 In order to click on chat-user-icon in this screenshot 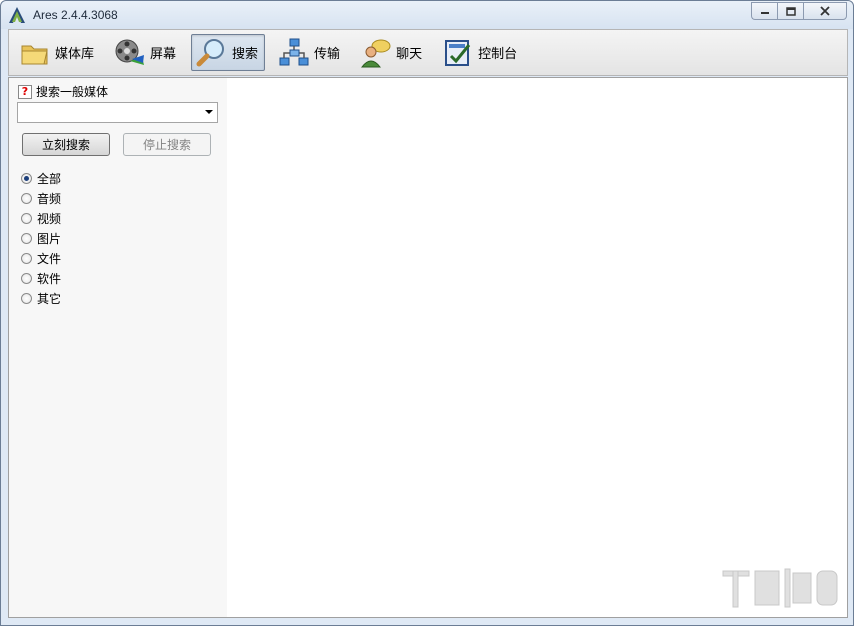, I will do `click(376, 53)`.